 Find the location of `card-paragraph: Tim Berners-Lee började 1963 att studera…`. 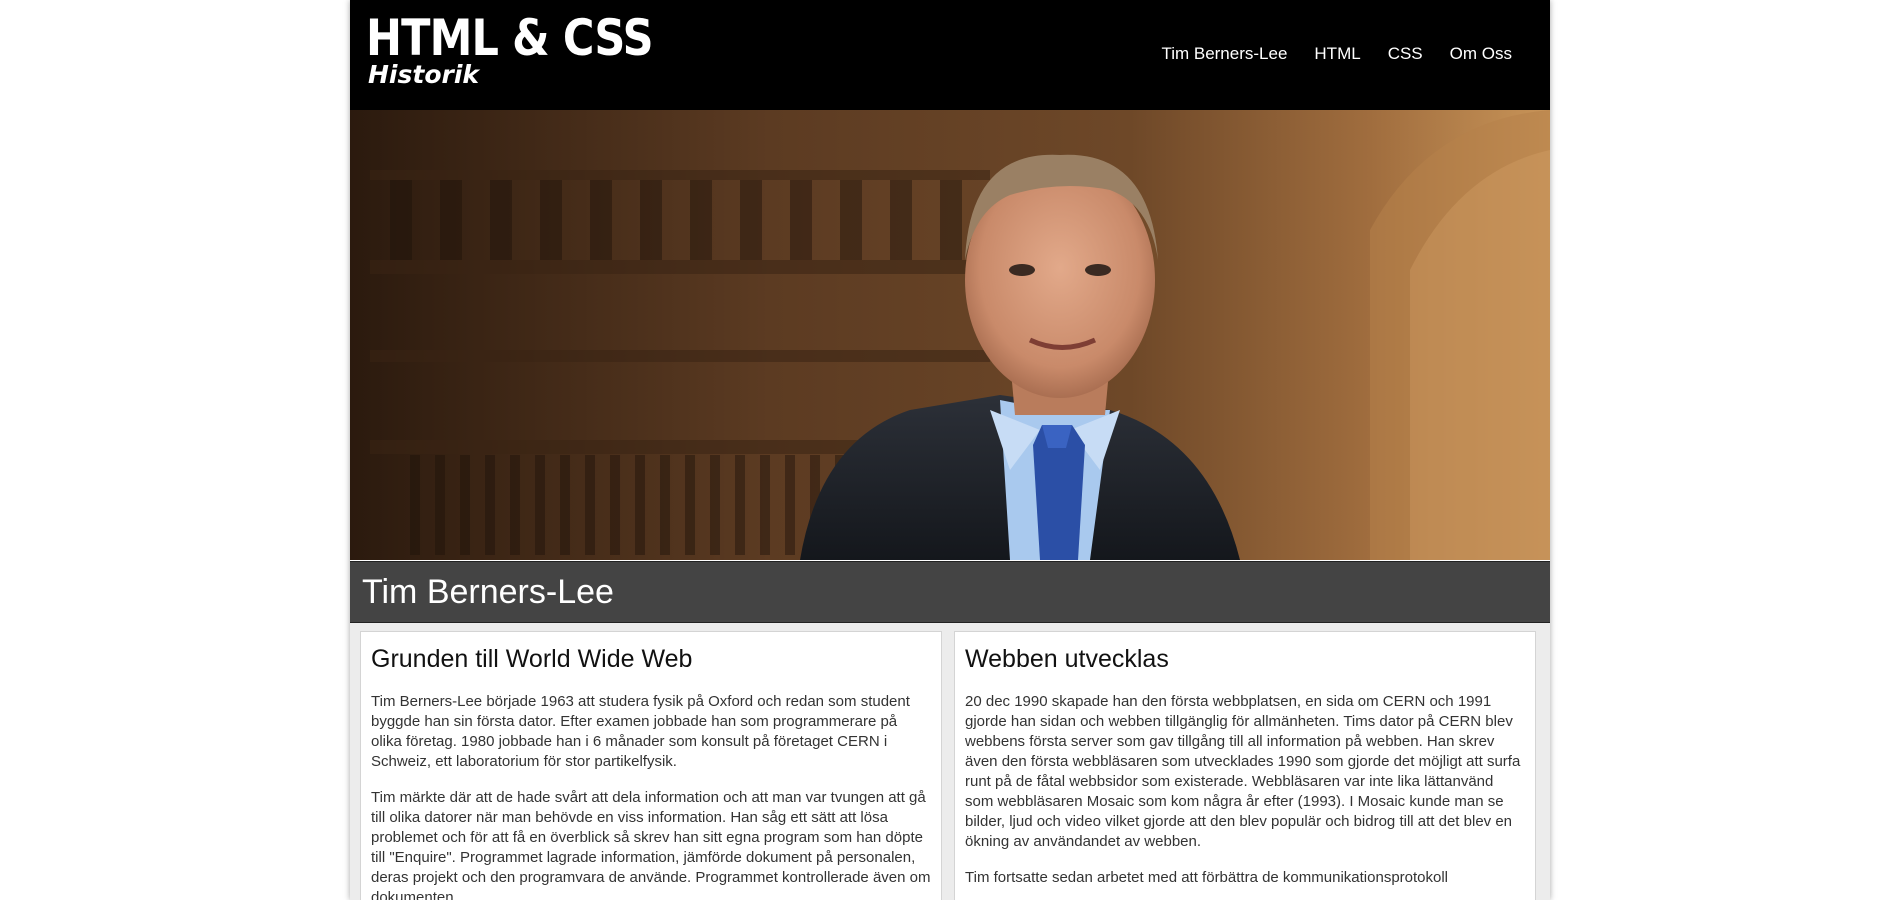

card-paragraph: Tim Berners-Lee började 1963 att studera… is located at coordinates (640, 731).